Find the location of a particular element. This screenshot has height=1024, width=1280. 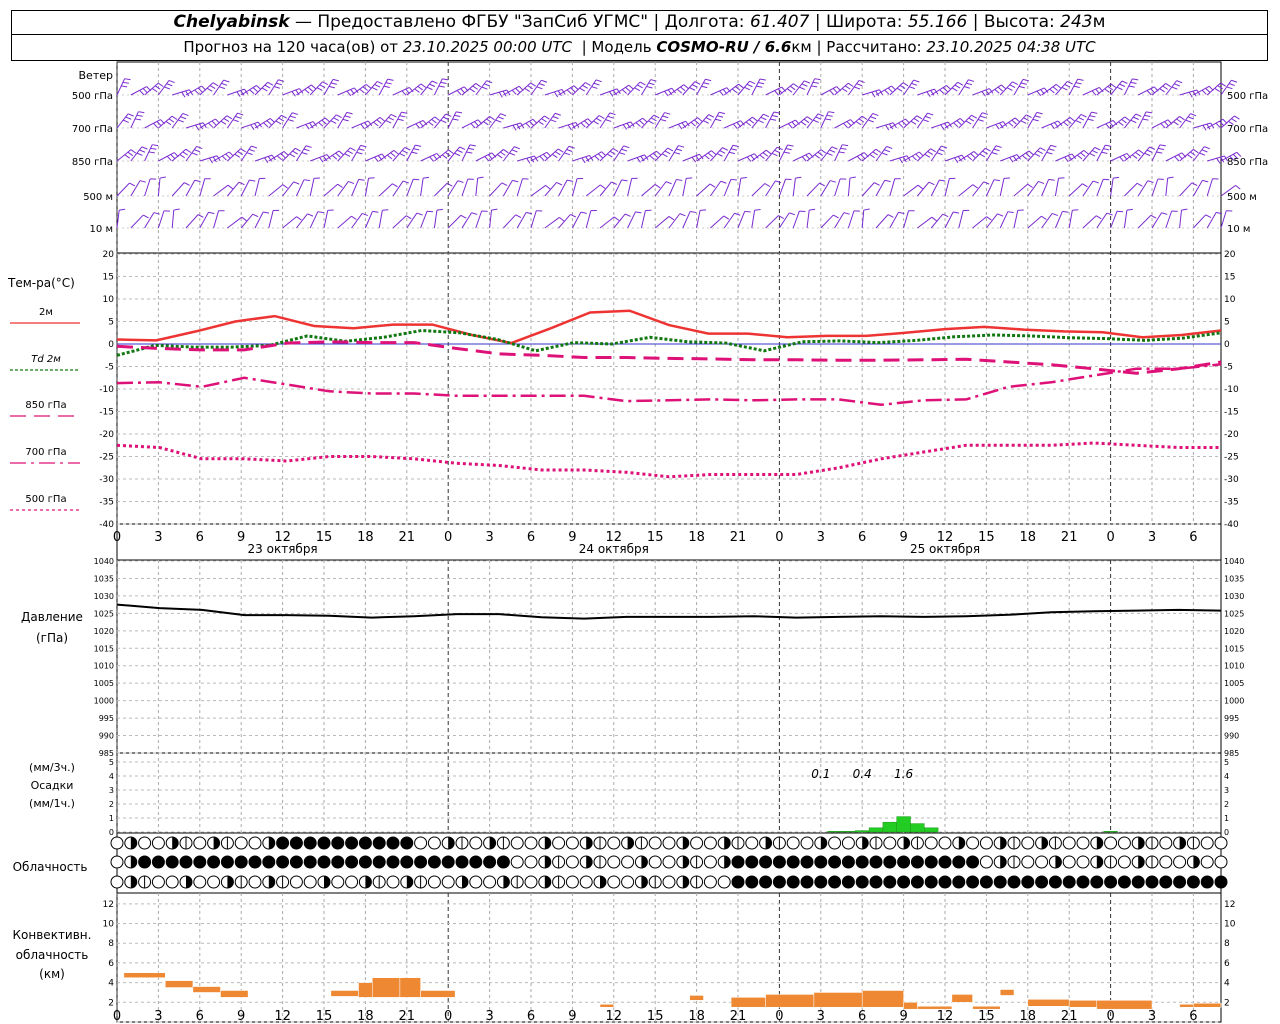

pressure-ytick-right: 1025 is located at coordinates (1234, 613).